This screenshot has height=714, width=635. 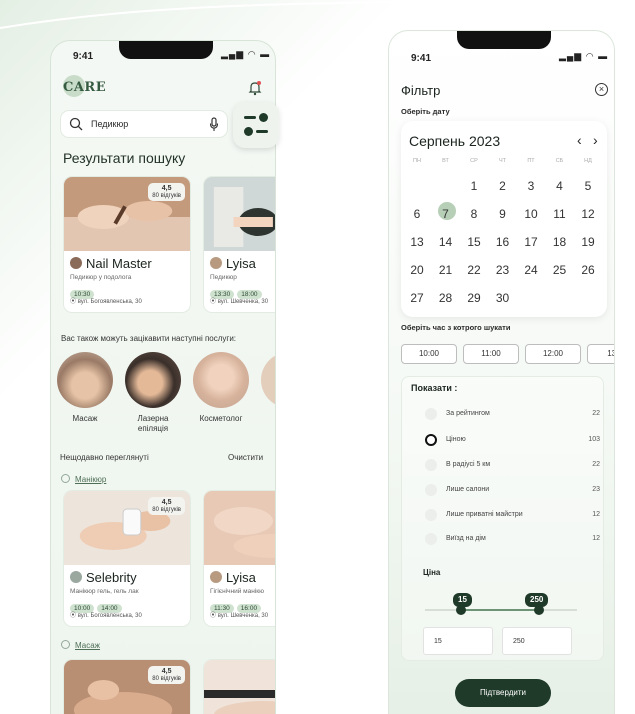 I want to click on price-min-input: 15, so click(x=458, y=641).